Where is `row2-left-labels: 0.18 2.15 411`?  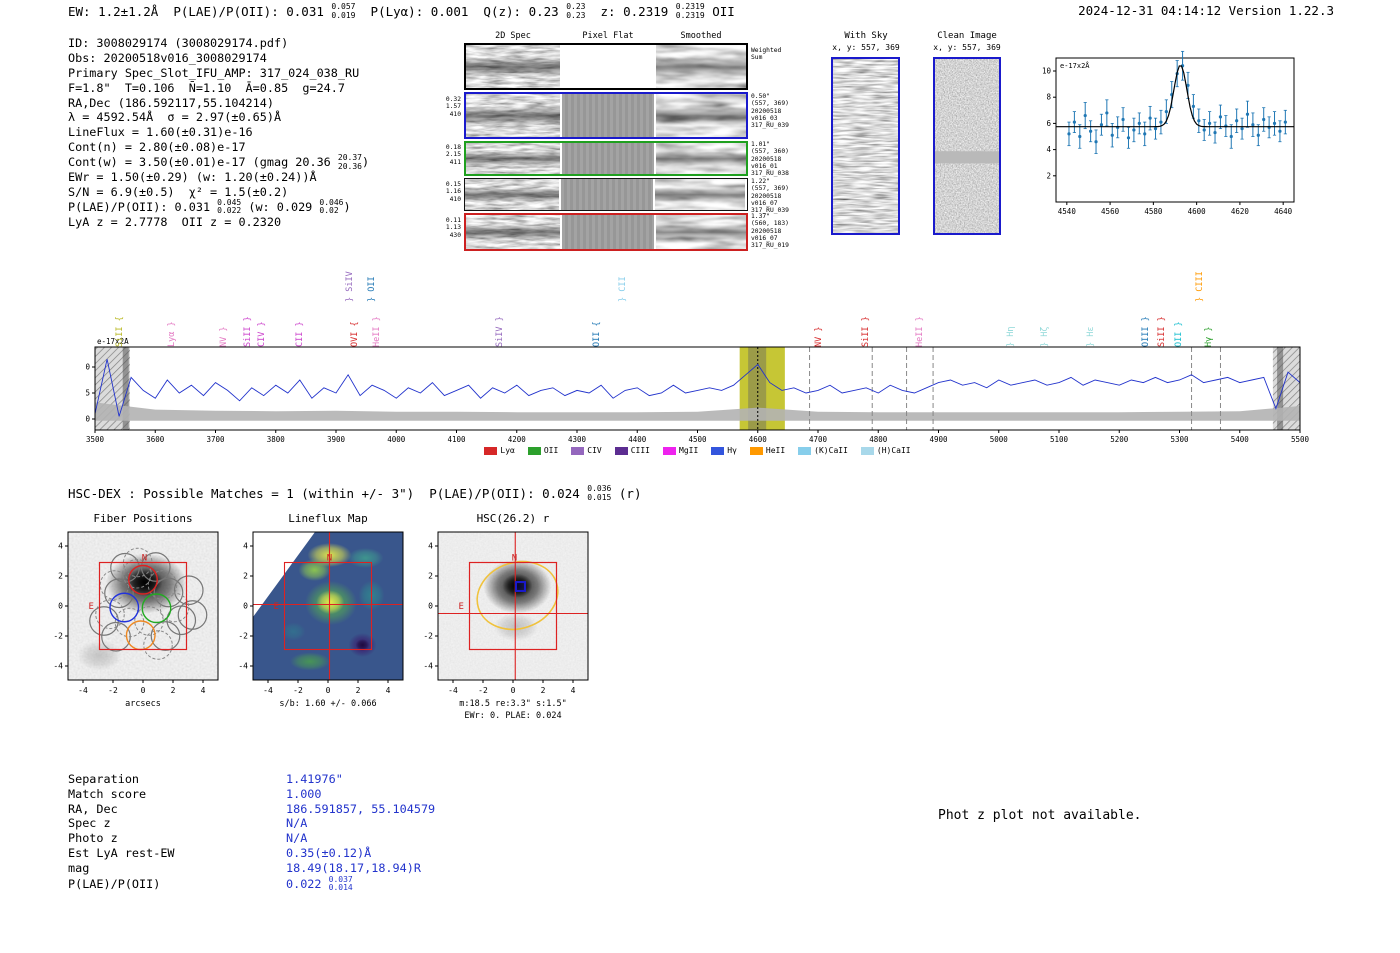
row2-left-labels: 0.18 2.15 411 is located at coordinates (453, 155).